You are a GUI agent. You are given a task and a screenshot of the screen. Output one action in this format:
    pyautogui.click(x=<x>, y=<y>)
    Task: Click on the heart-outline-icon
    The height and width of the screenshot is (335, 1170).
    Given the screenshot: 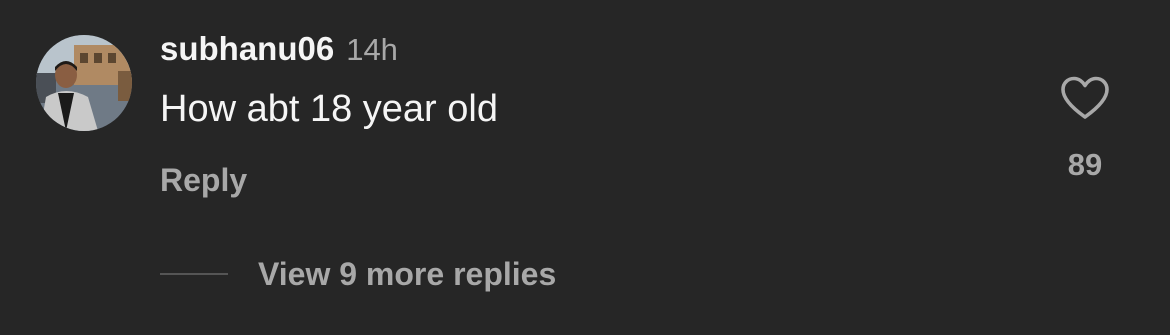 What is the action you would take?
    pyautogui.click(x=1085, y=100)
    